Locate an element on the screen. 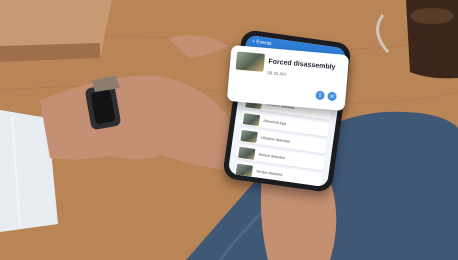 This screenshot has height=260, width=458. chevron-left-icon: ‹ is located at coordinates (253, 42).